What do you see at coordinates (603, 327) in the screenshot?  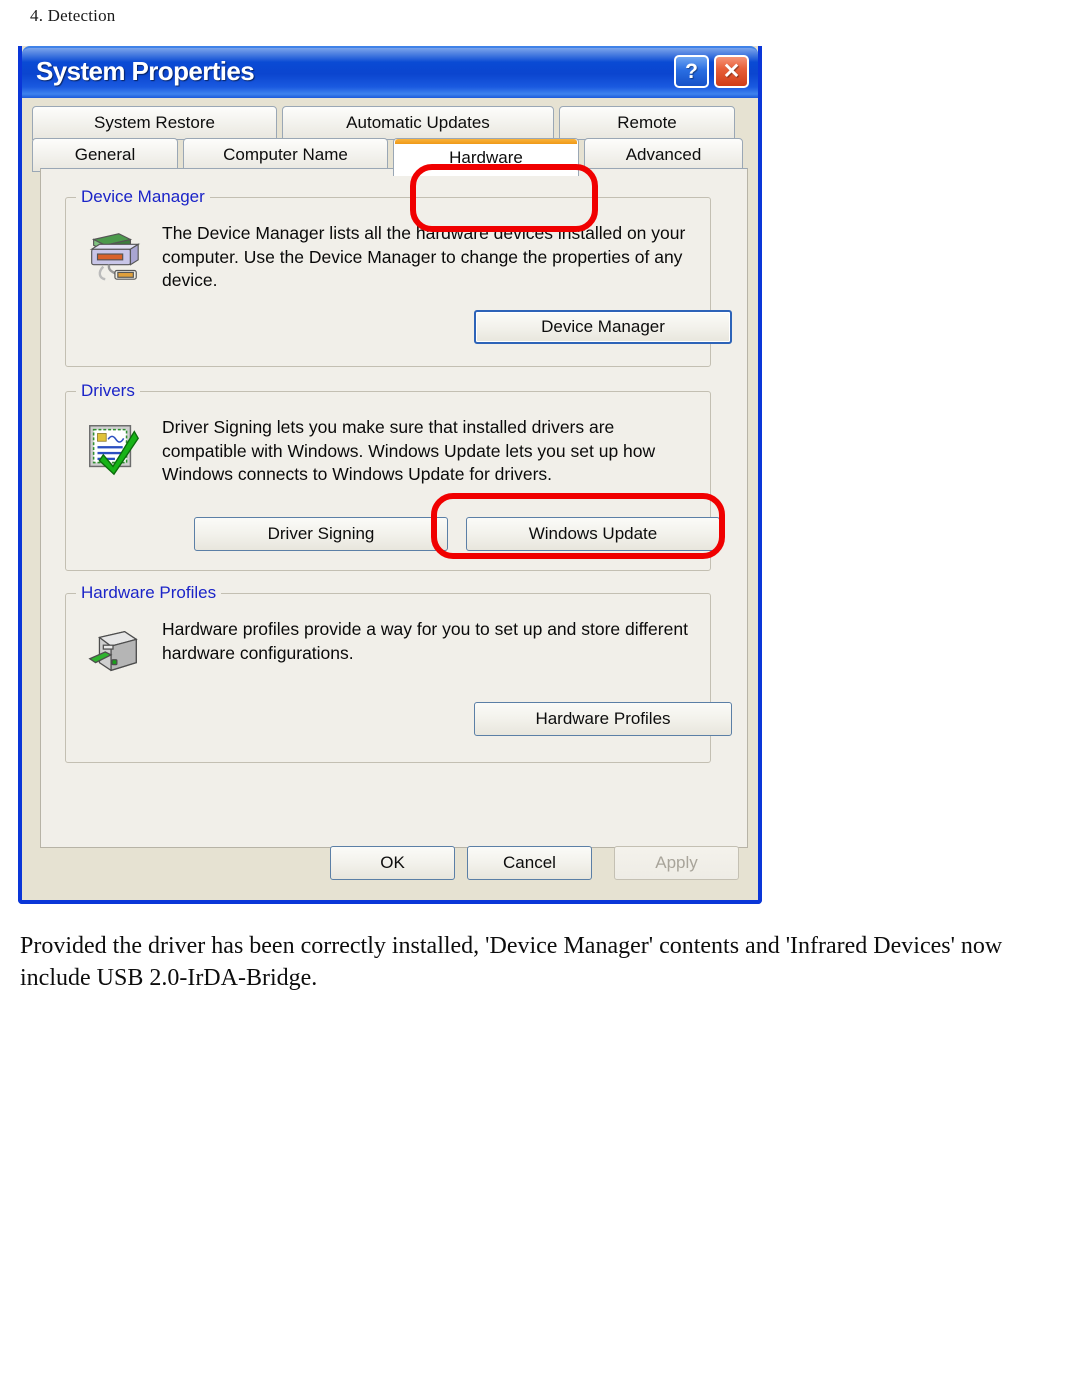 I see `device-manager-button: Device Manager` at bounding box center [603, 327].